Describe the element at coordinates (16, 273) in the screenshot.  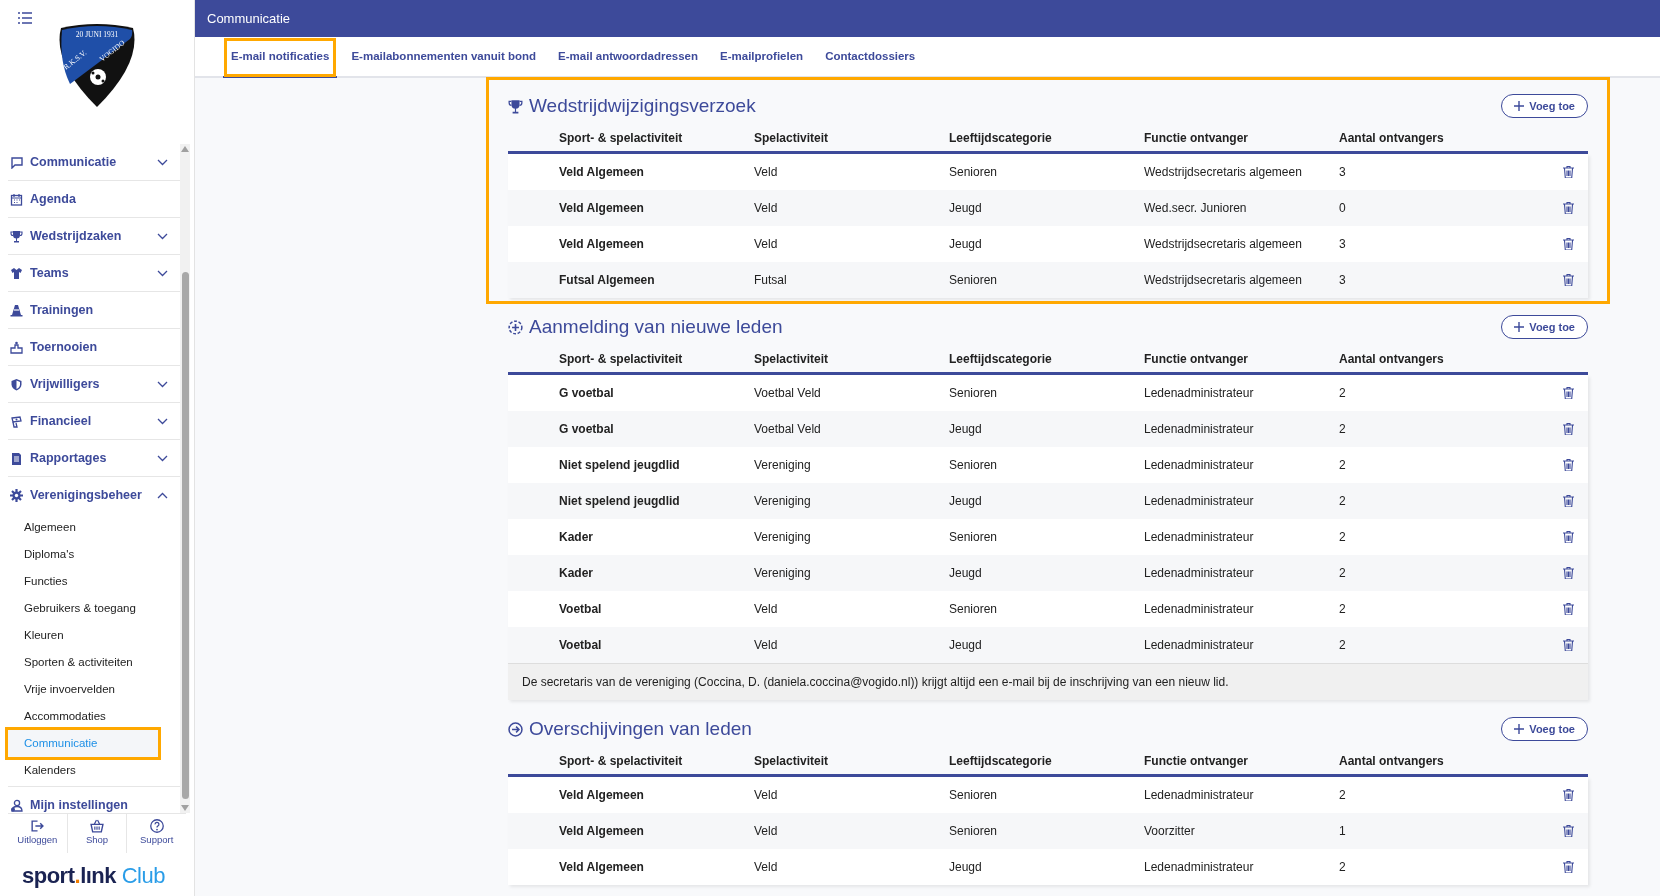
I see `shirt-icon` at that location.